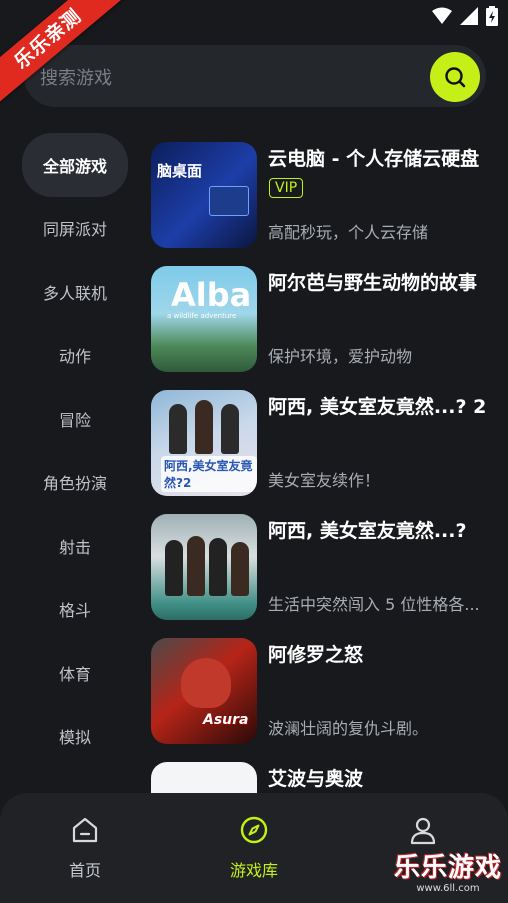  What do you see at coordinates (323, 452) in the screenshot?
I see `game-item-roommate-2: 阿西,美女室友竟然?2 阿西, 美女室友竟然...? 2 美女室友续作！` at bounding box center [323, 452].